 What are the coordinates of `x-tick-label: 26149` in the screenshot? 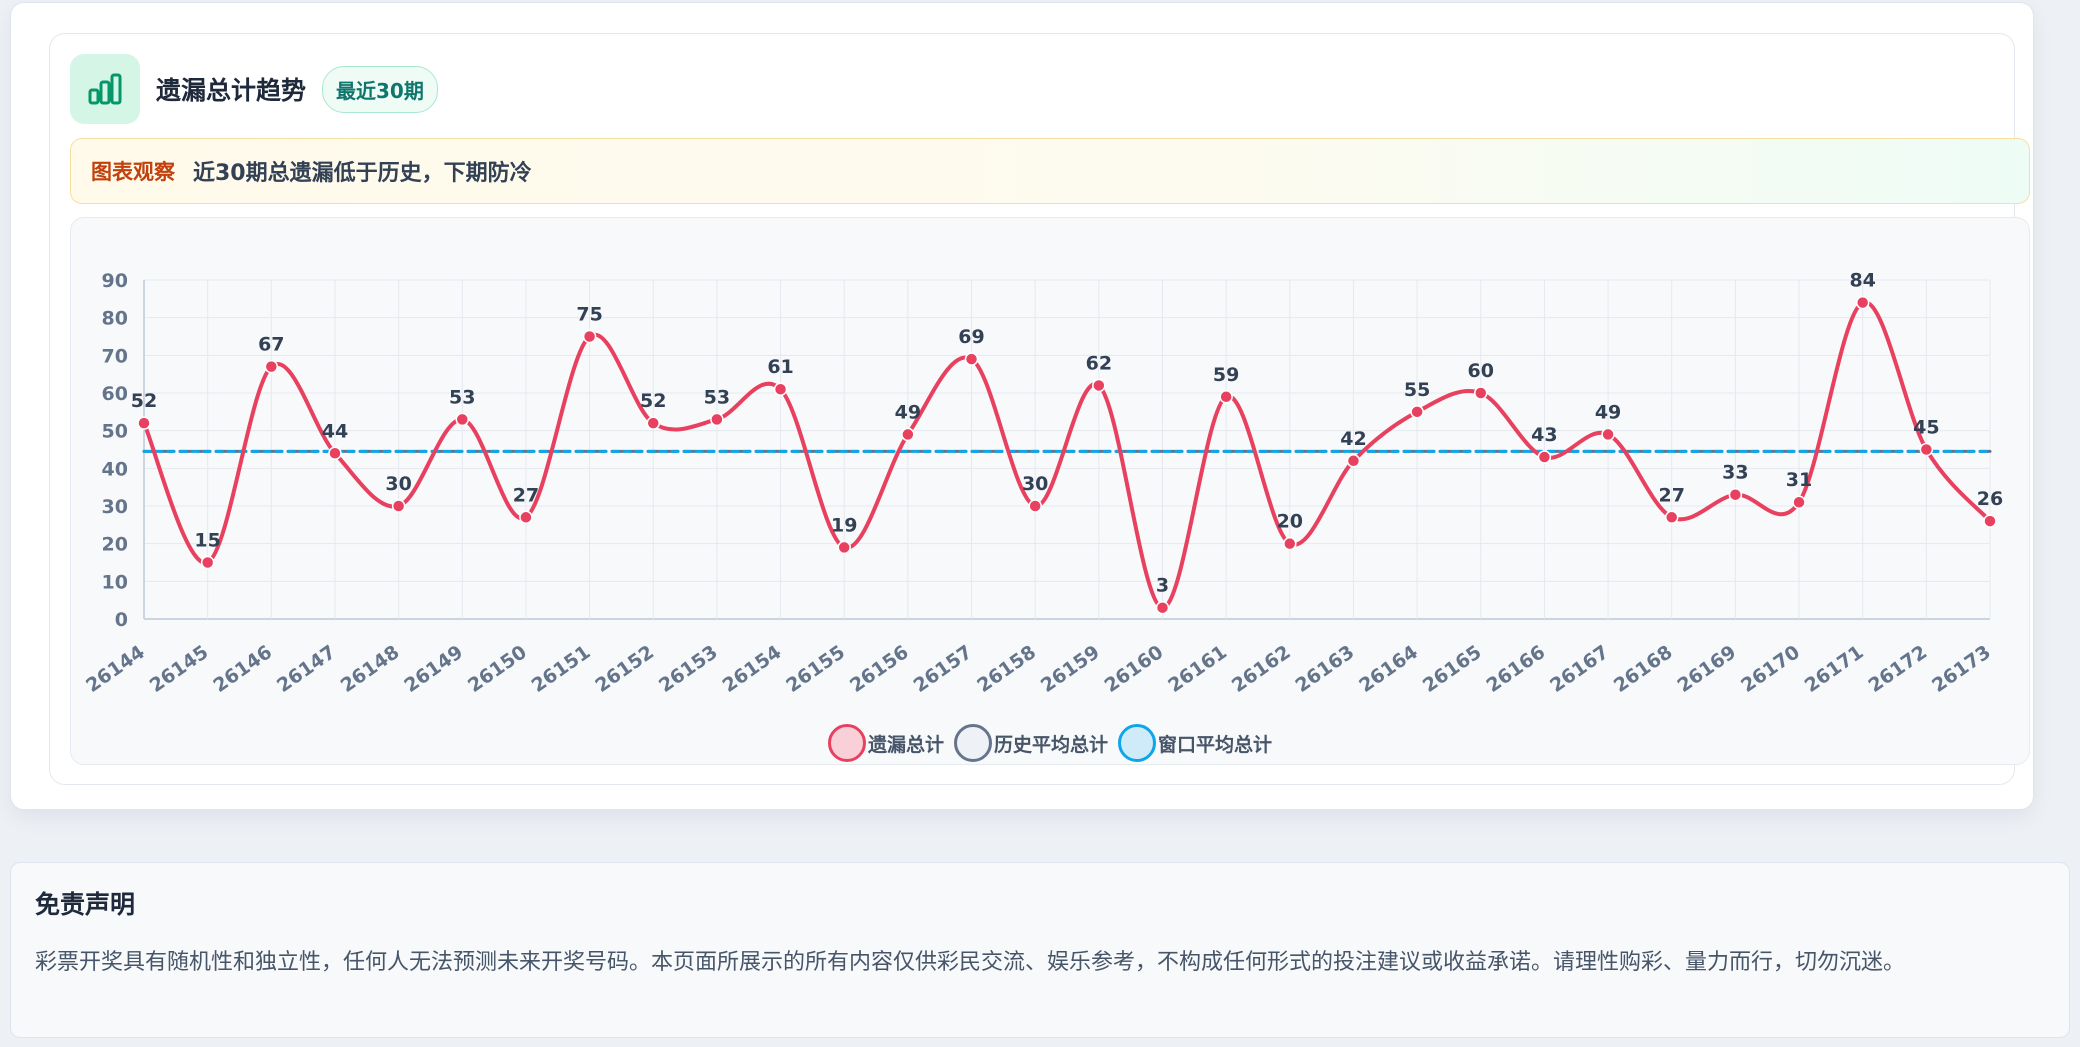 It's located at (433, 669).